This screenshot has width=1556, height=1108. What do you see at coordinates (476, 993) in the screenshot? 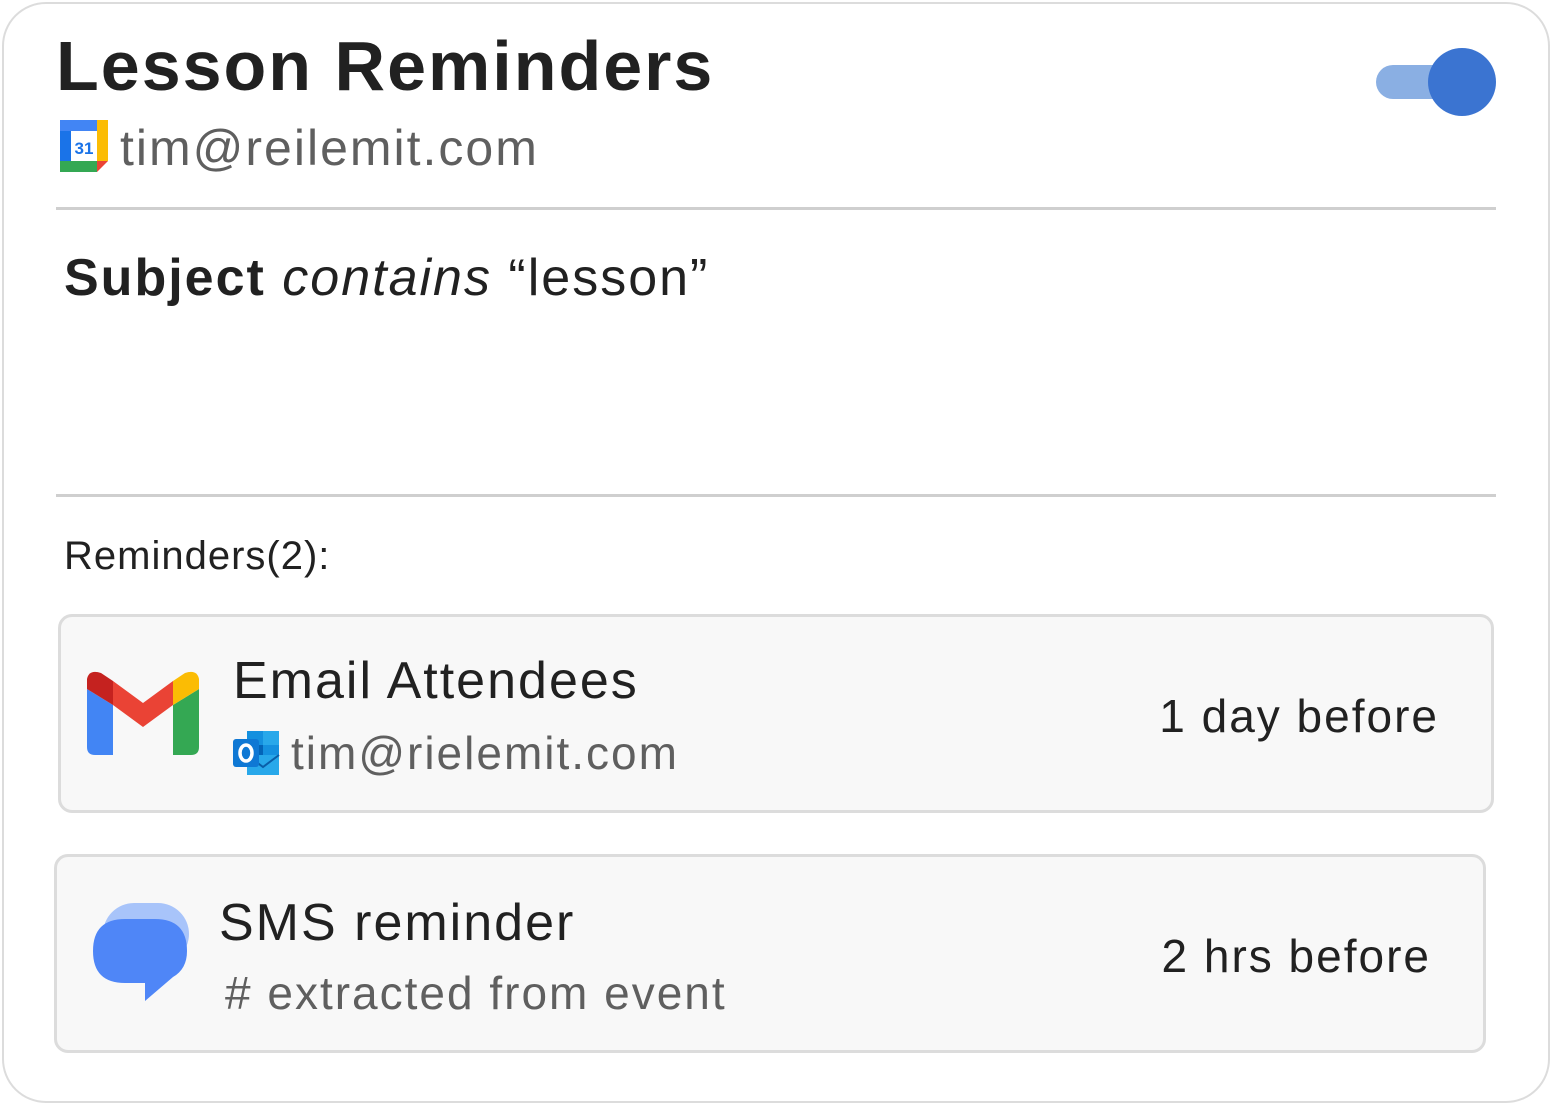
I see `reminder-subtitle: # extracted from event` at bounding box center [476, 993].